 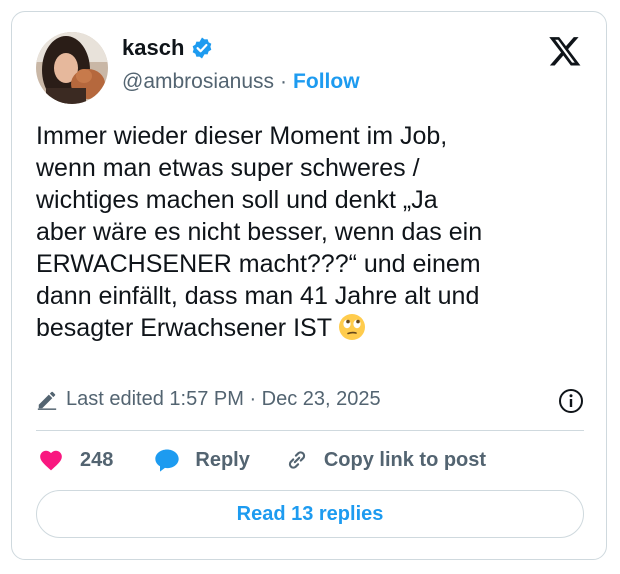 What do you see at coordinates (198, 82) in the screenshot?
I see `author-handle: @ambrosianuss` at bounding box center [198, 82].